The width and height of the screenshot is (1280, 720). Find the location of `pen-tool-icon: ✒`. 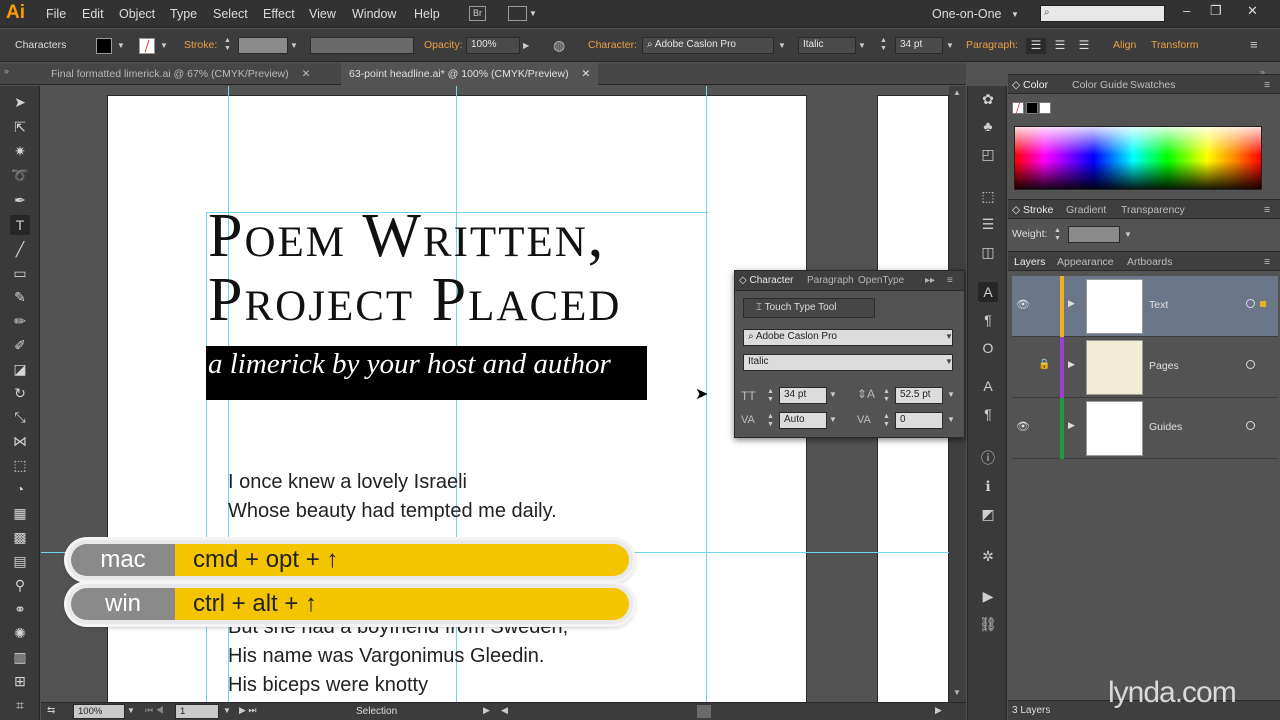

pen-tool-icon: ✒ is located at coordinates (20, 200).